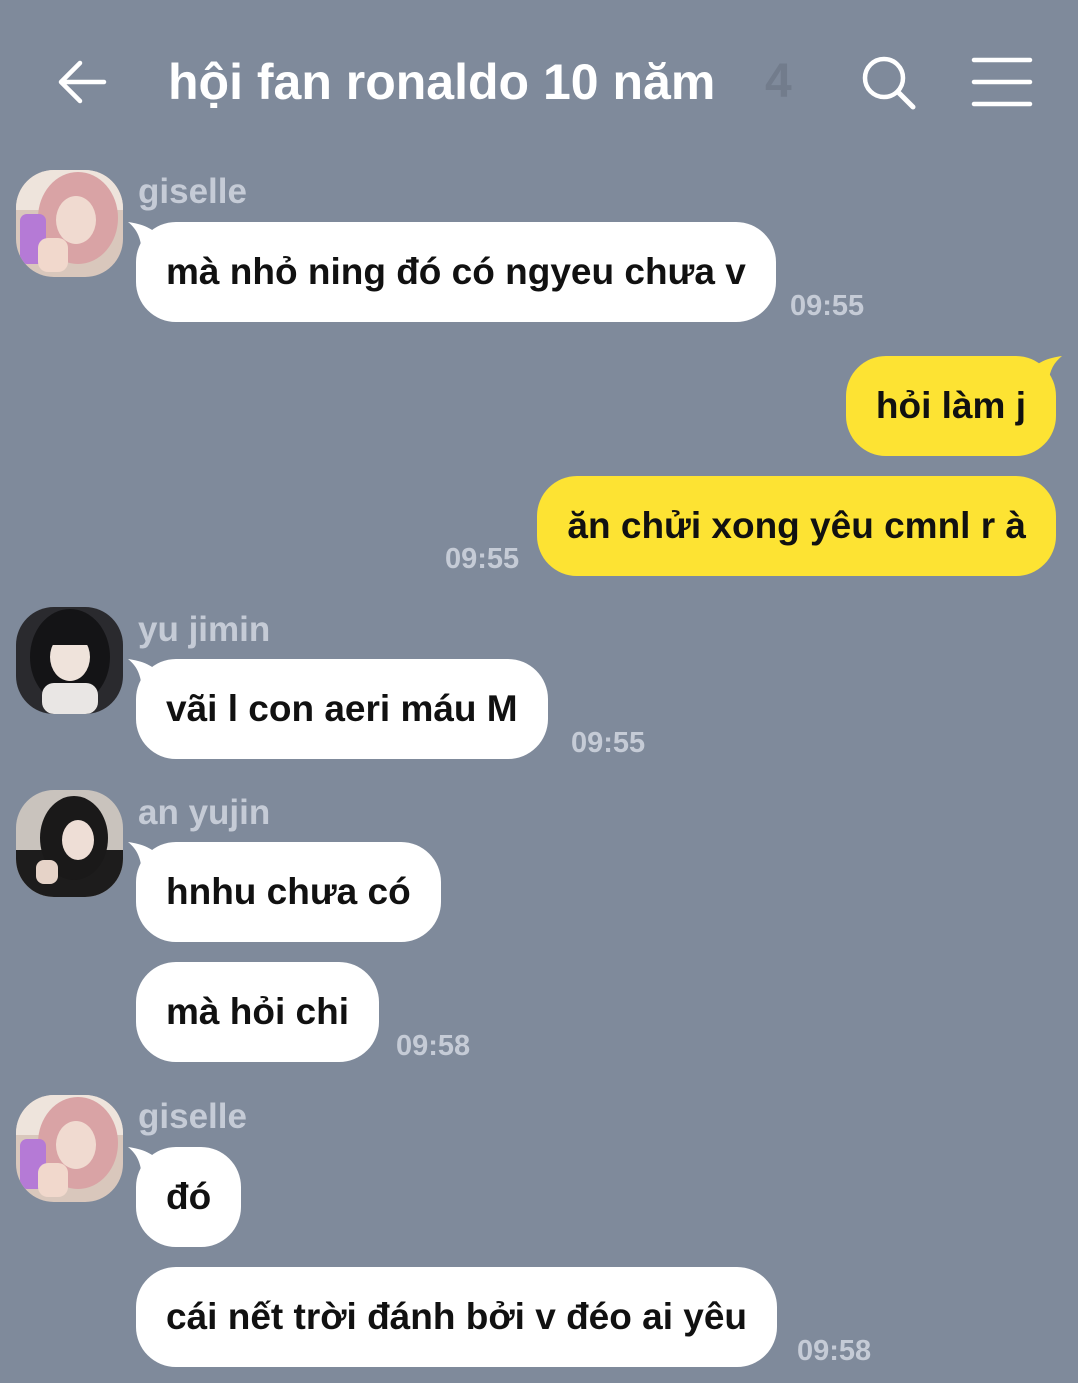  I want to click on search-button, so click(889, 83).